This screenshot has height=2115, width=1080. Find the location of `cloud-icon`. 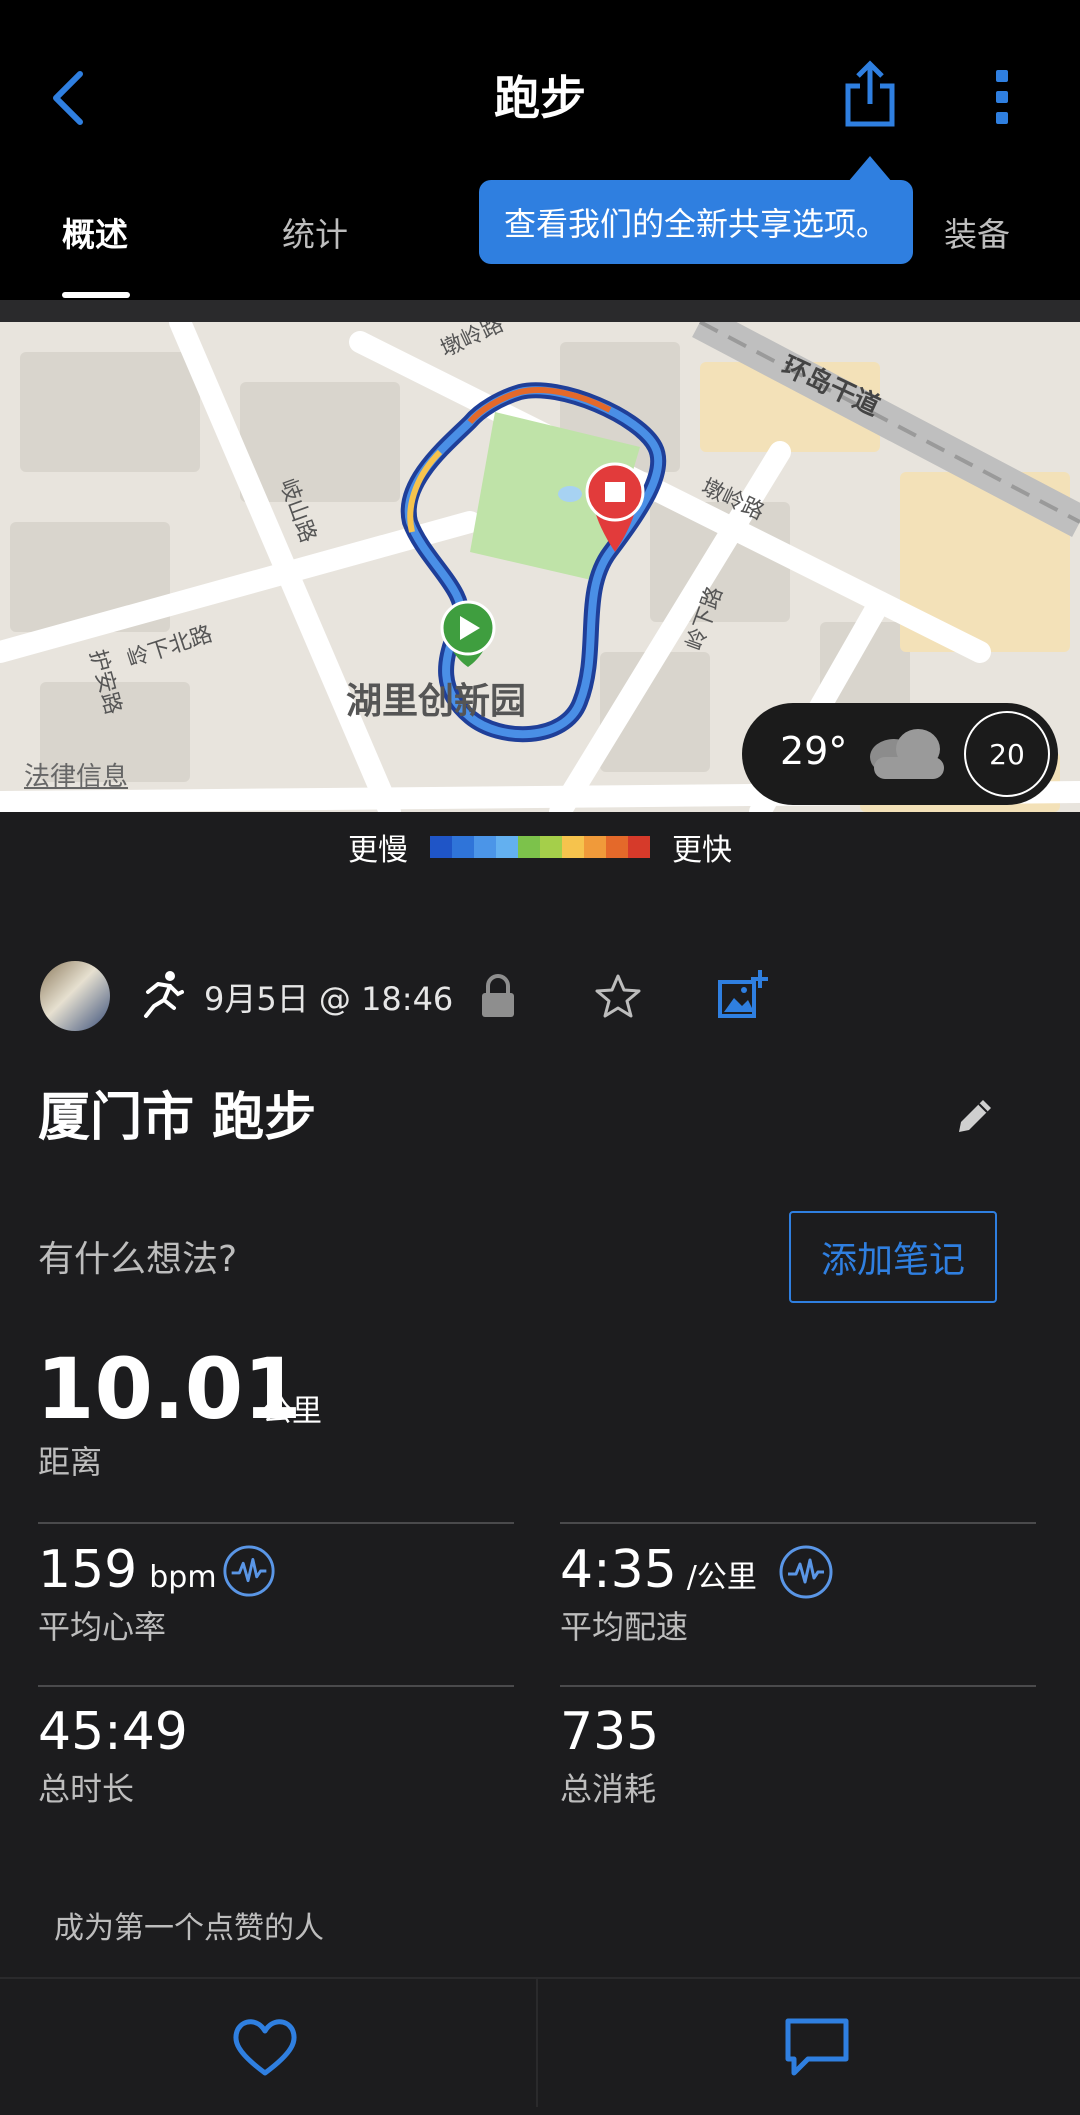

cloud-icon is located at coordinates (907, 754).